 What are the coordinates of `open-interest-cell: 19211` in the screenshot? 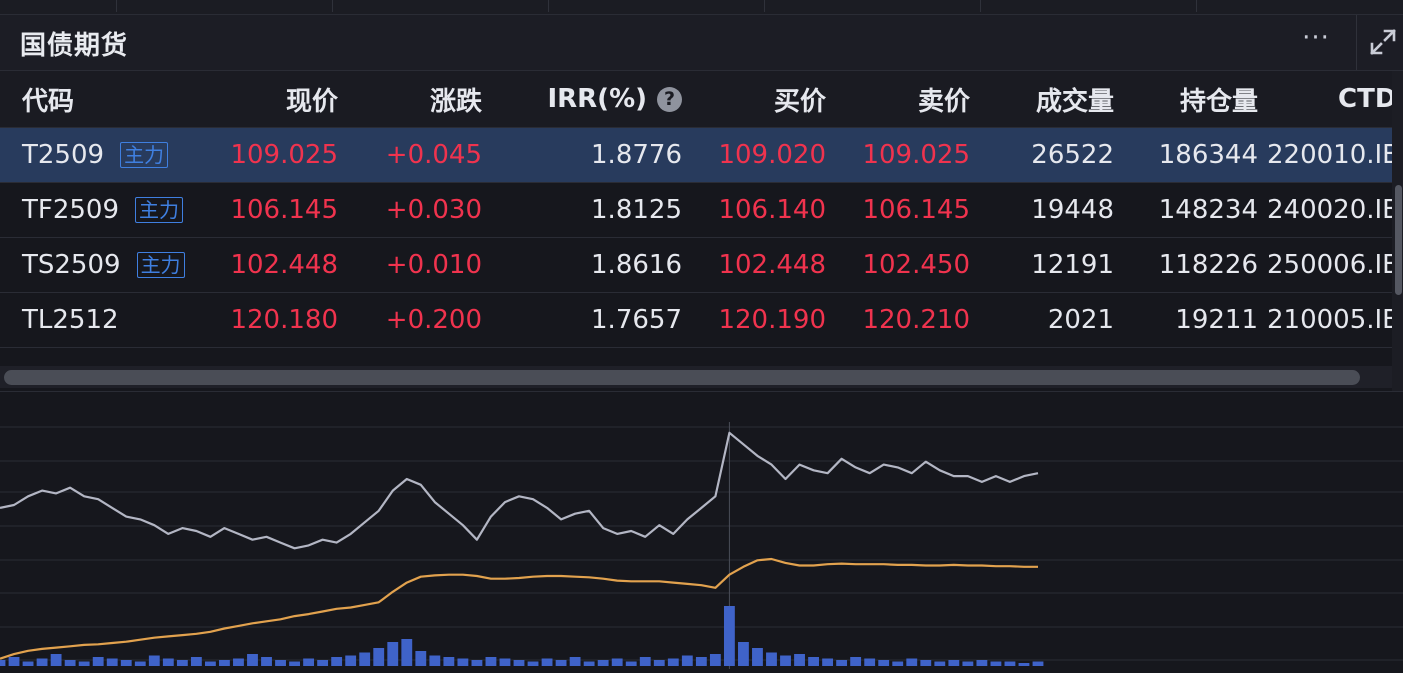 It's located at (1216, 320).